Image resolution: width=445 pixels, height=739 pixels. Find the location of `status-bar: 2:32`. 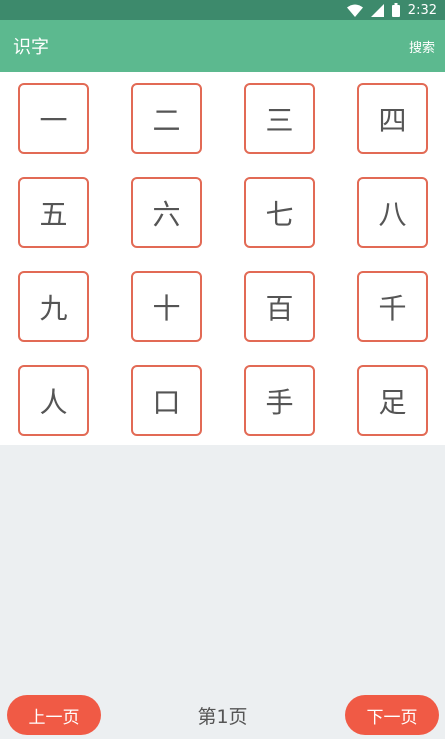

status-bar: 2:32 is located at coordinates (222, 10).